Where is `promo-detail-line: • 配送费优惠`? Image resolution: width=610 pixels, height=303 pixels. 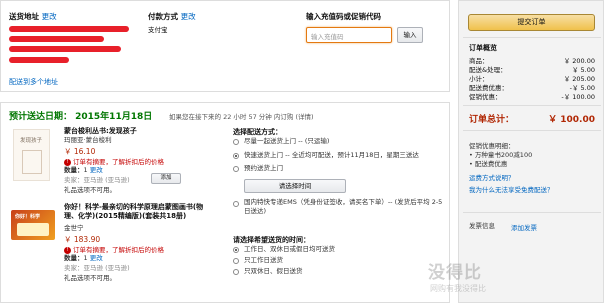
promo-detail-line: • 配送费优惠 is located at coordinates (488, 164).